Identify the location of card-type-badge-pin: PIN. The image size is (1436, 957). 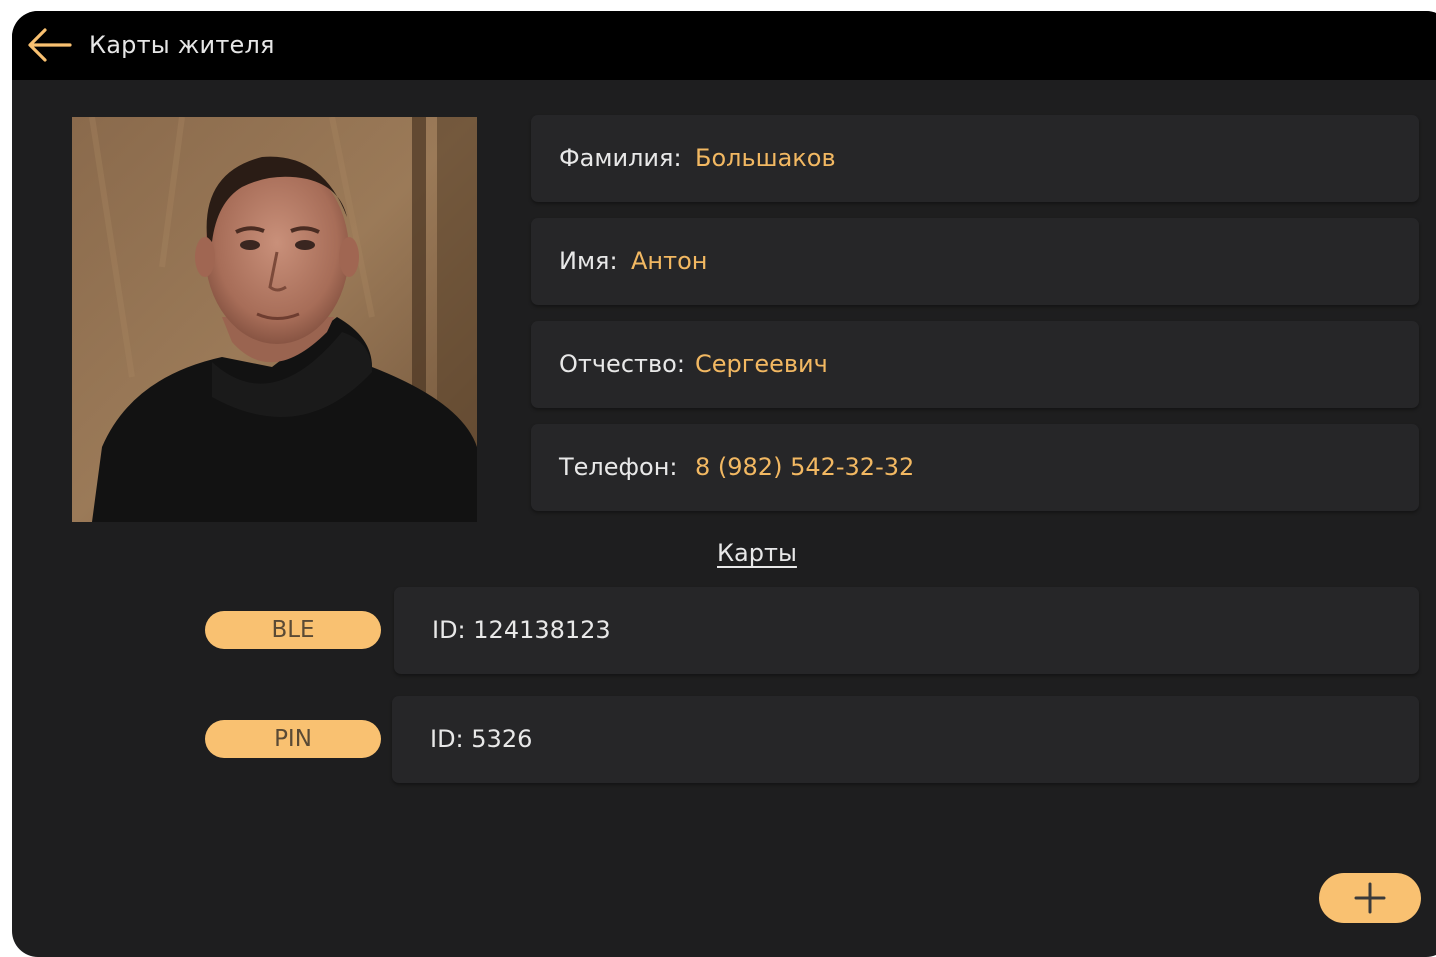
(293, 739).